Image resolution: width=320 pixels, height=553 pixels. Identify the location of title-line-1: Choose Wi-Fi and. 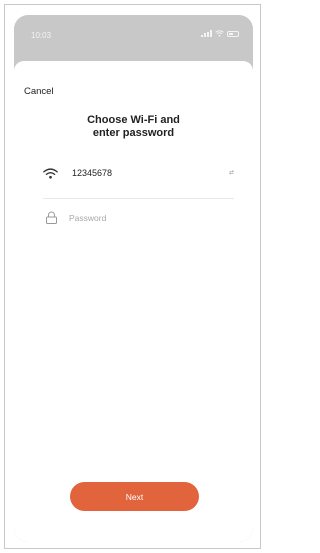
(133, 120).